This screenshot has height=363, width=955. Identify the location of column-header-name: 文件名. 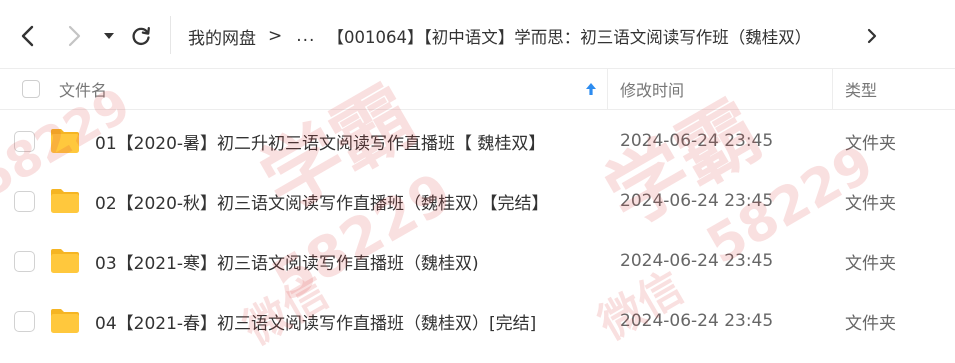
(83, 89).